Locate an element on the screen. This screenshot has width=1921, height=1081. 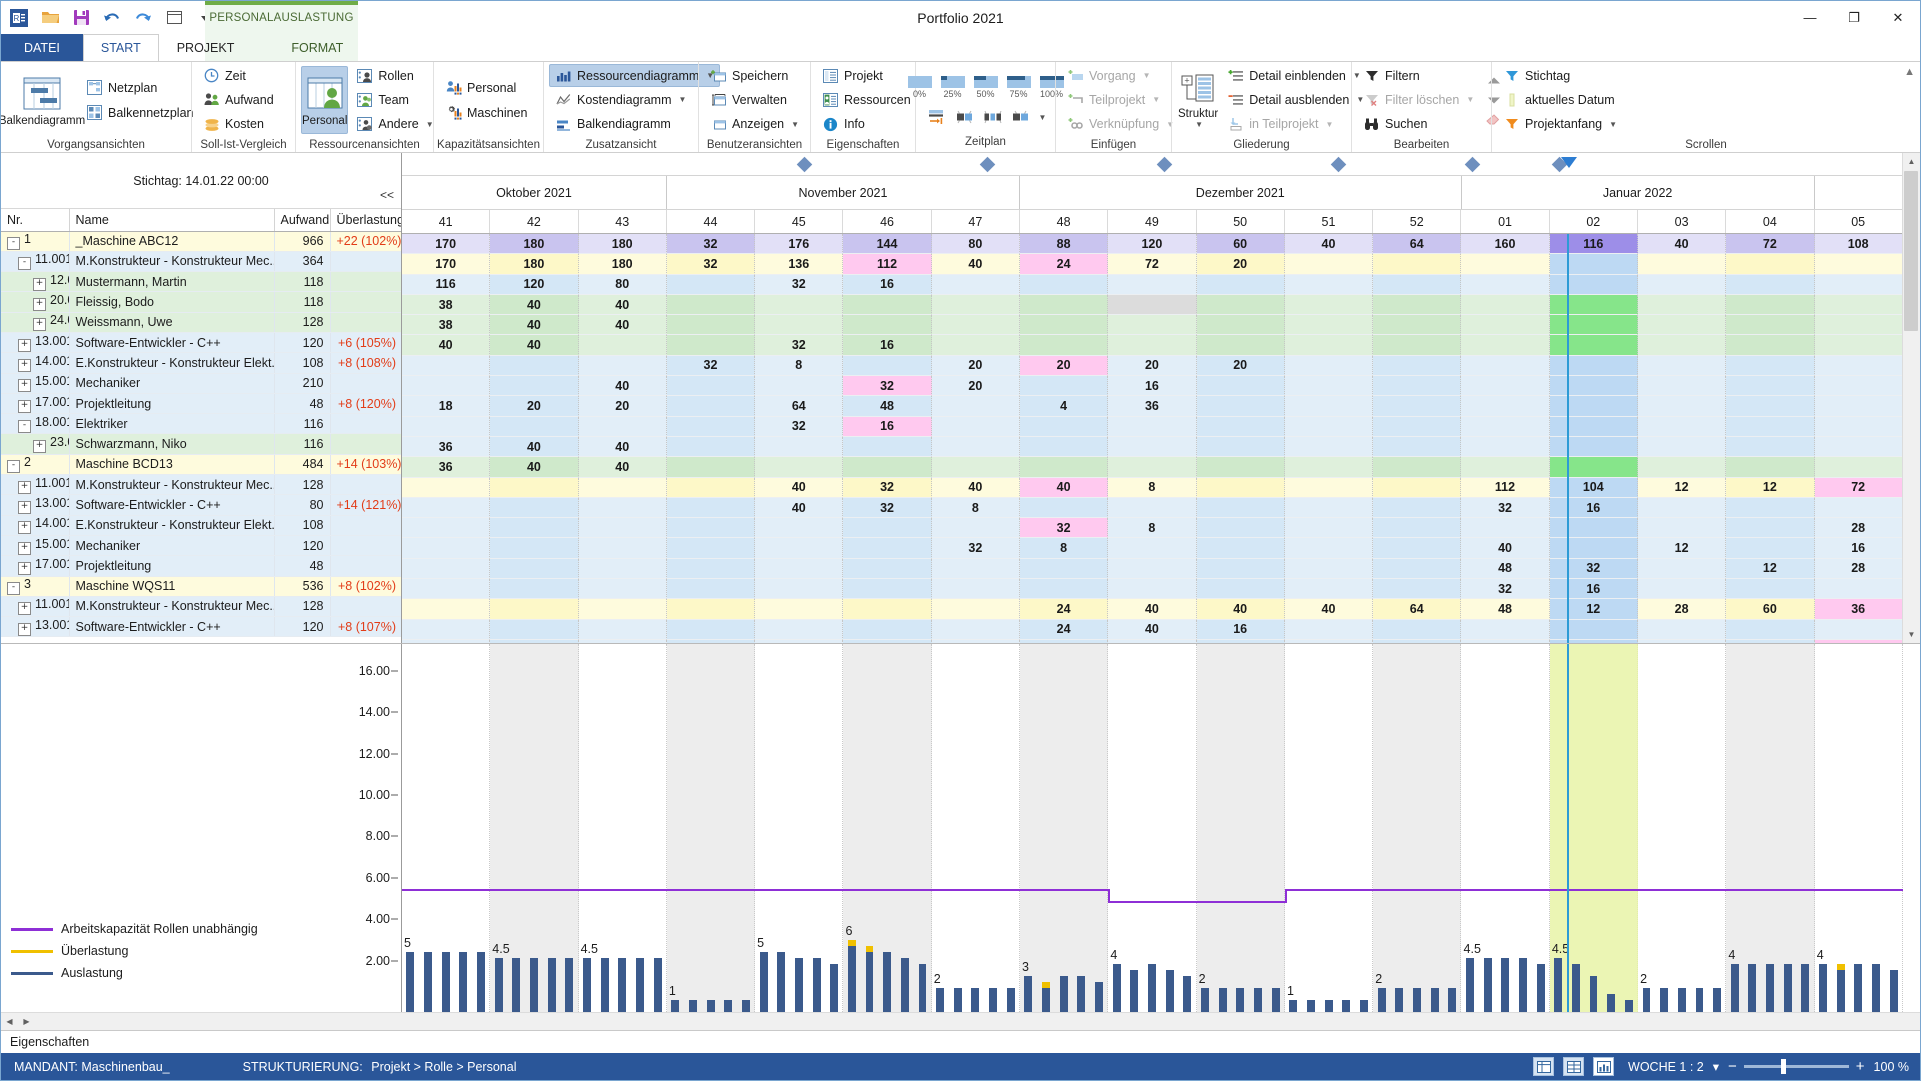
detail-einblenden-button: Detail einblenden ▼ is located at coordinates (1295, 75).